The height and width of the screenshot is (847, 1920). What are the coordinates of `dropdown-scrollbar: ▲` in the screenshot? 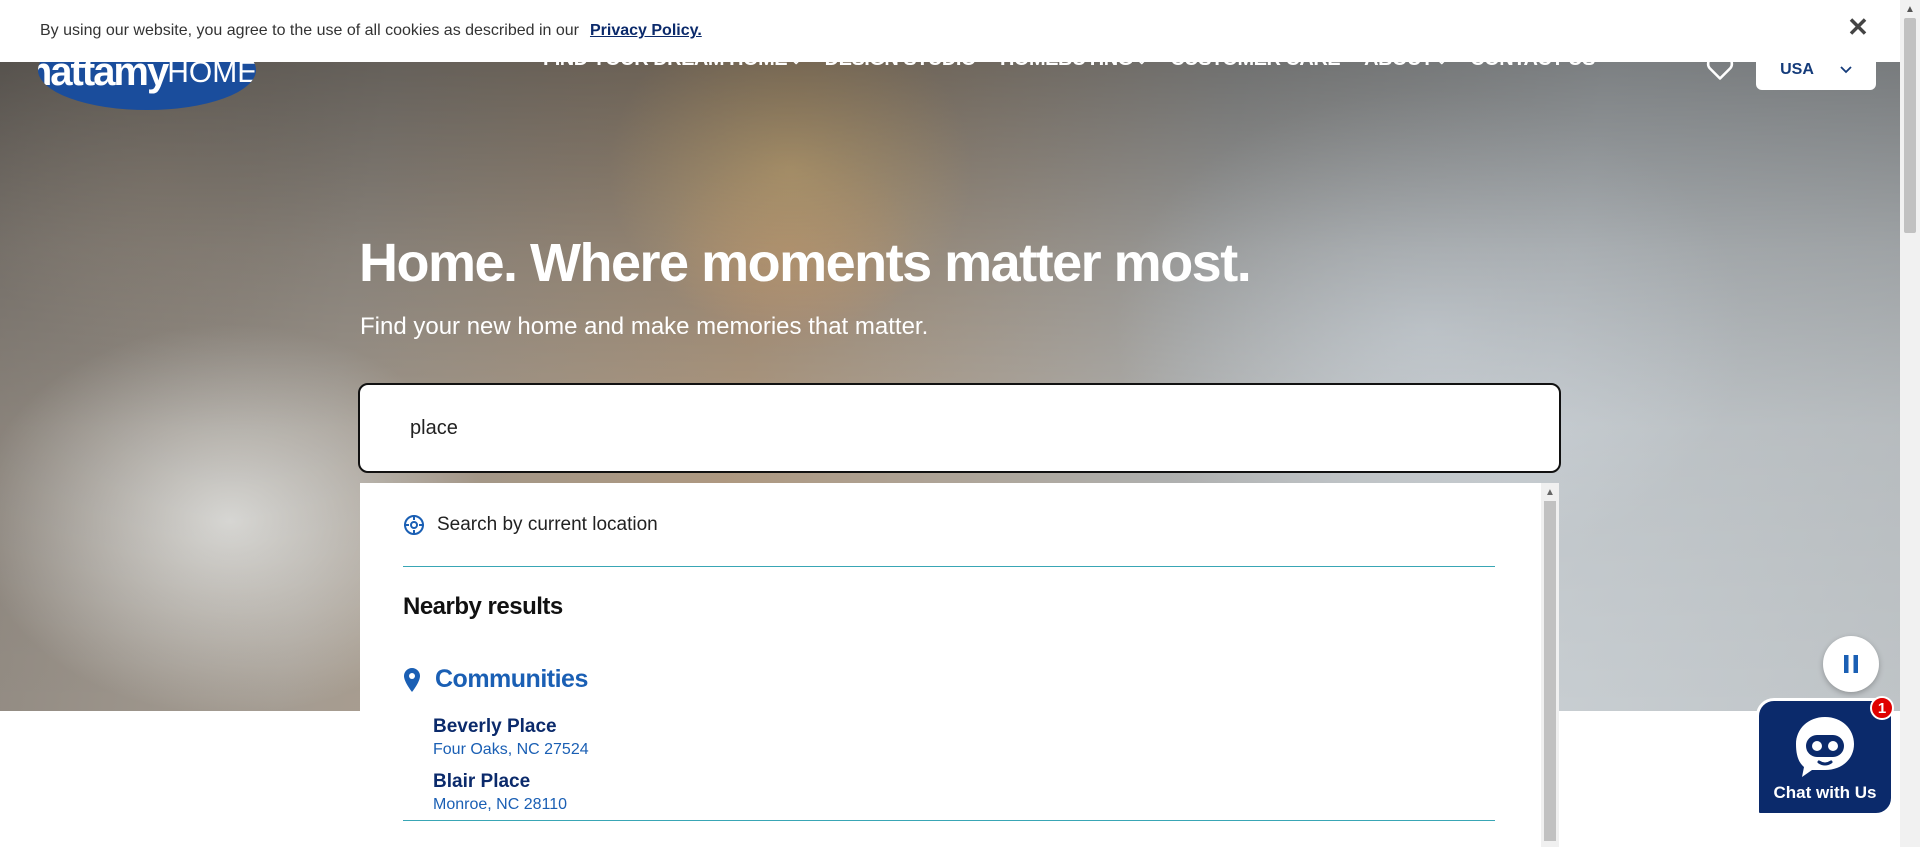 It's located at (1550, 665).